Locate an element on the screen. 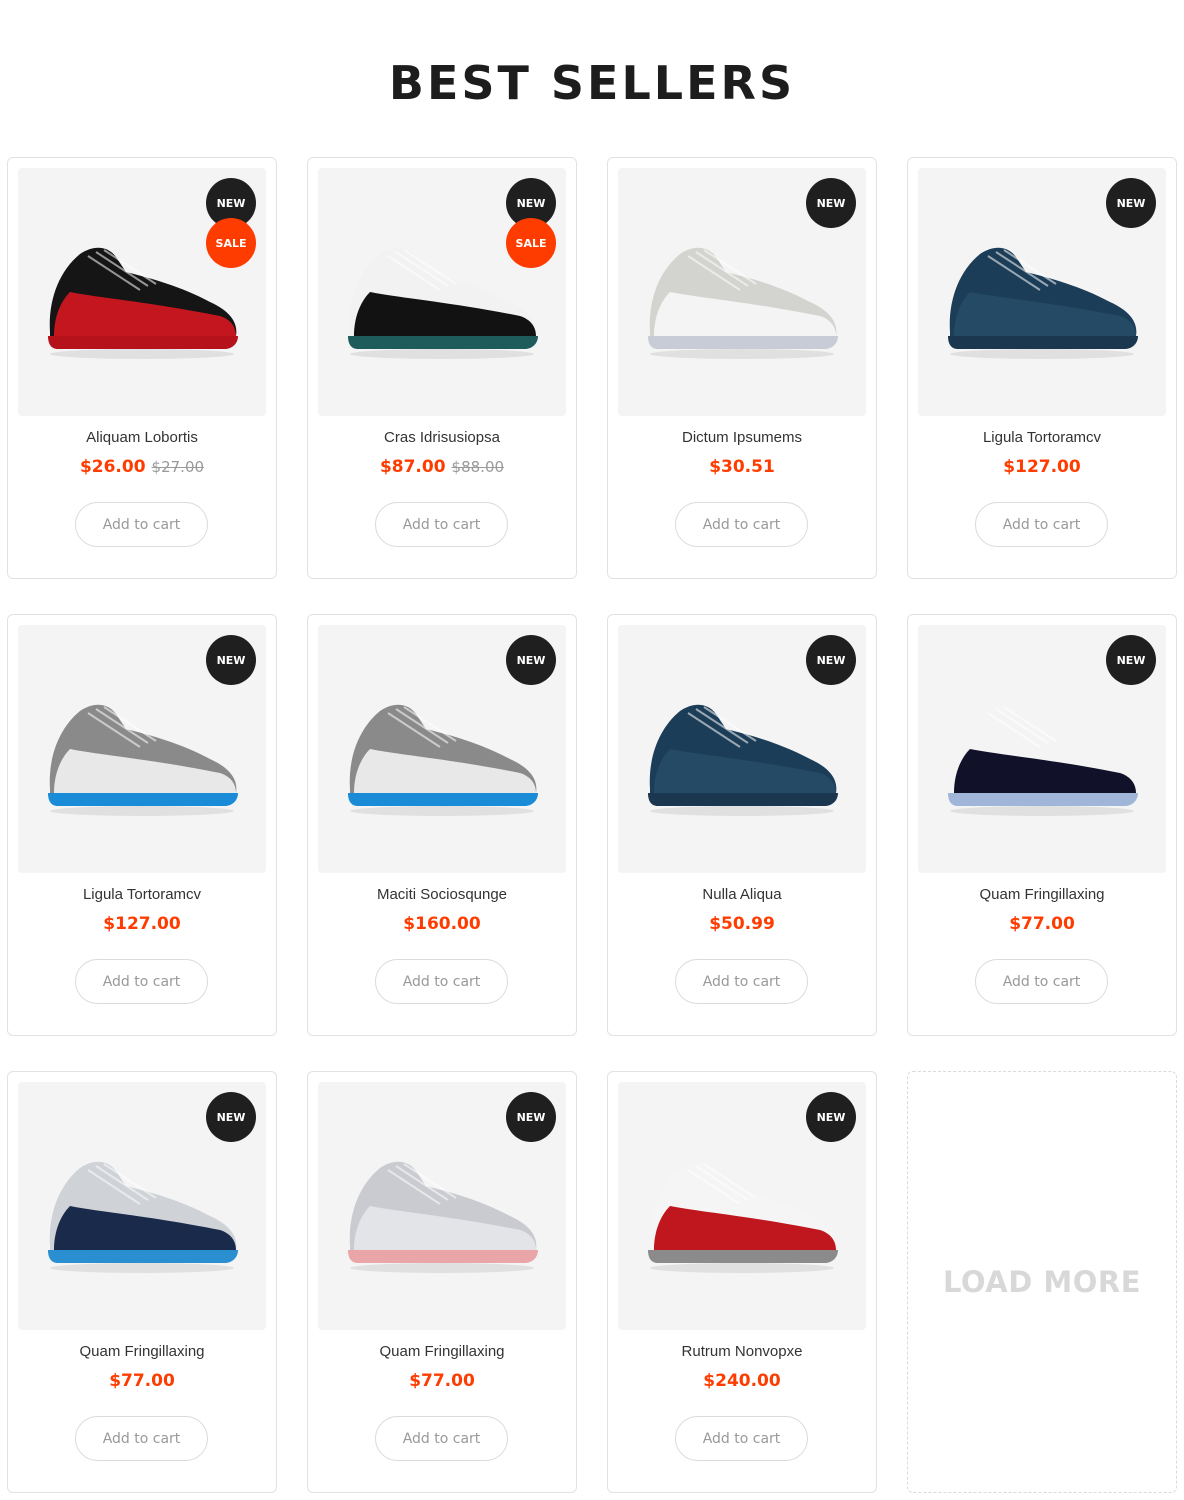 The image size is (1184, 1500). price-row: $160.00 is located at coordinates (442, 924).